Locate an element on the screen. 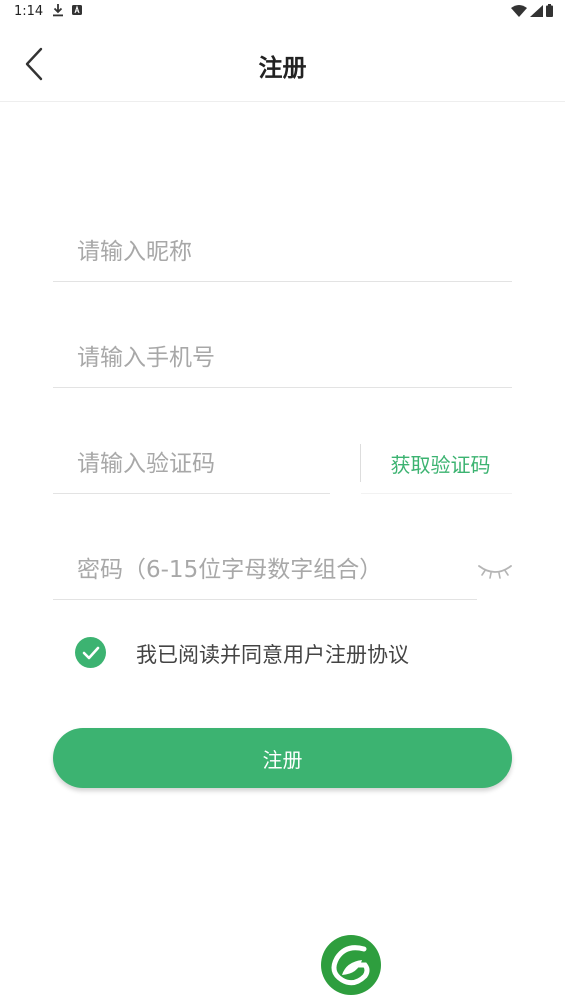 The height and width of the screenshot is (1004, 565). check-icon is located at coordinates (90, 652).